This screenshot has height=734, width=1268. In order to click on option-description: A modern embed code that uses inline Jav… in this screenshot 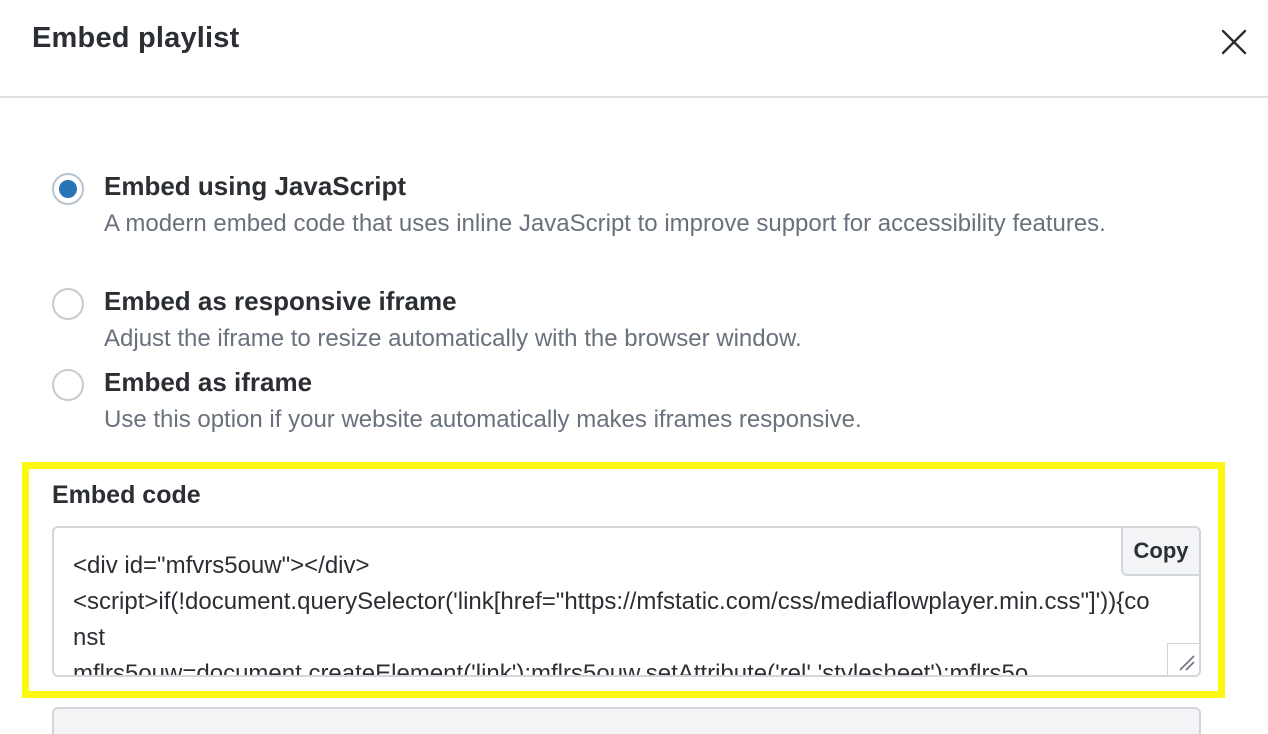, I will do `click(605, 223)`.